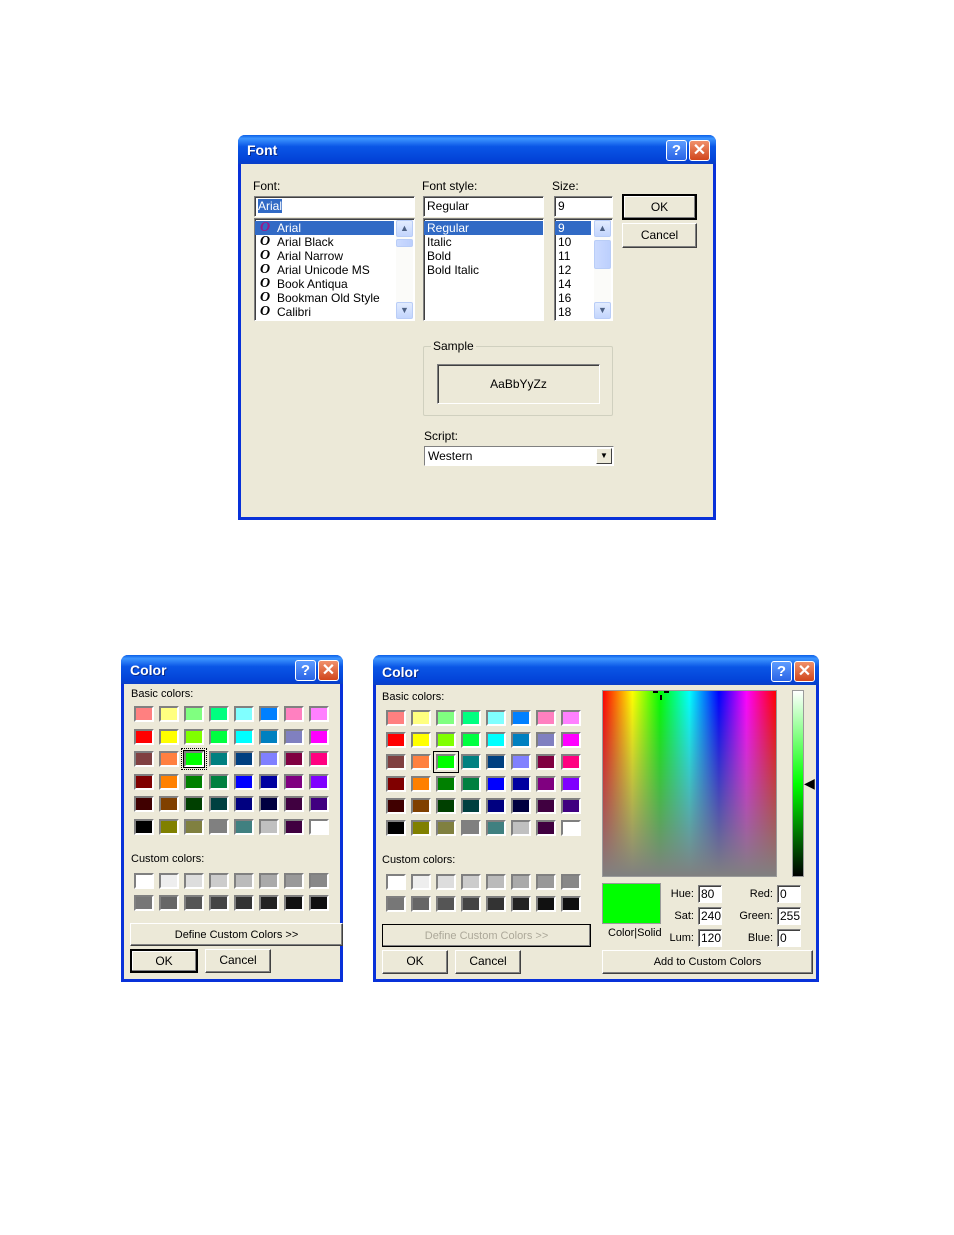 Image resolution: width=954 pixels, height=1235 pixels. Describe the element at coordinates (483, 270) in the screenshot. I see `list-item: Bold Italic` at that location.